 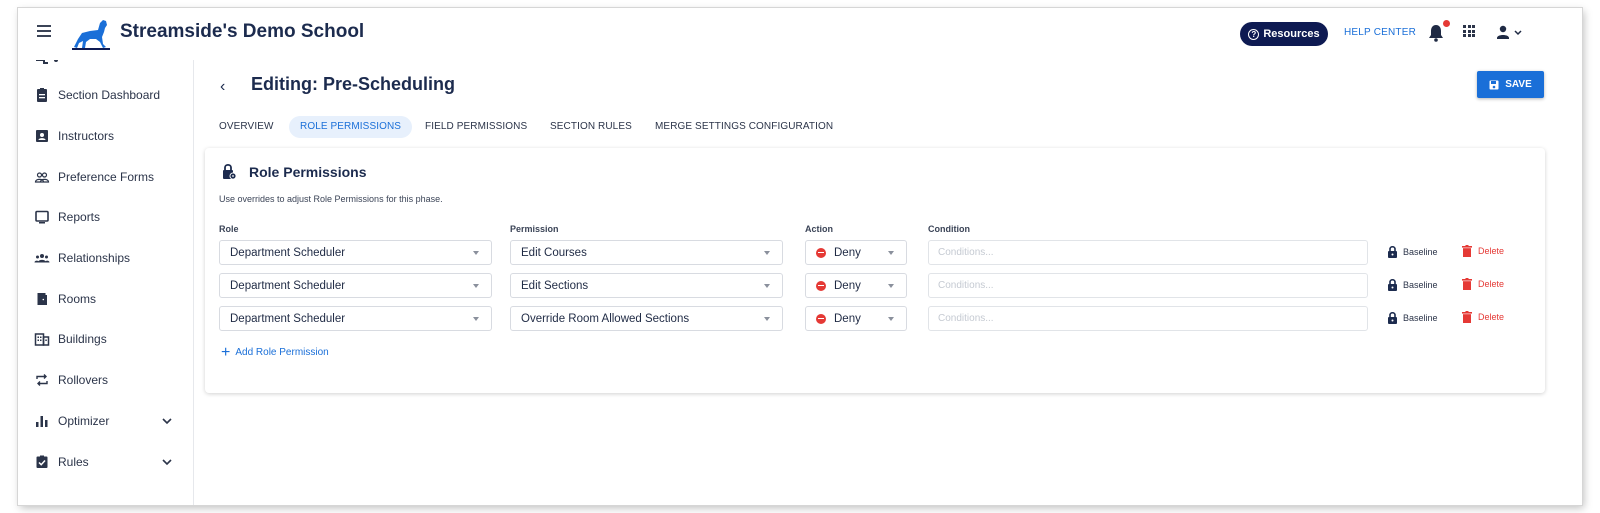 I want to click on page-title: Editing: Pre-Scheduling, so click(x=353, y=84).